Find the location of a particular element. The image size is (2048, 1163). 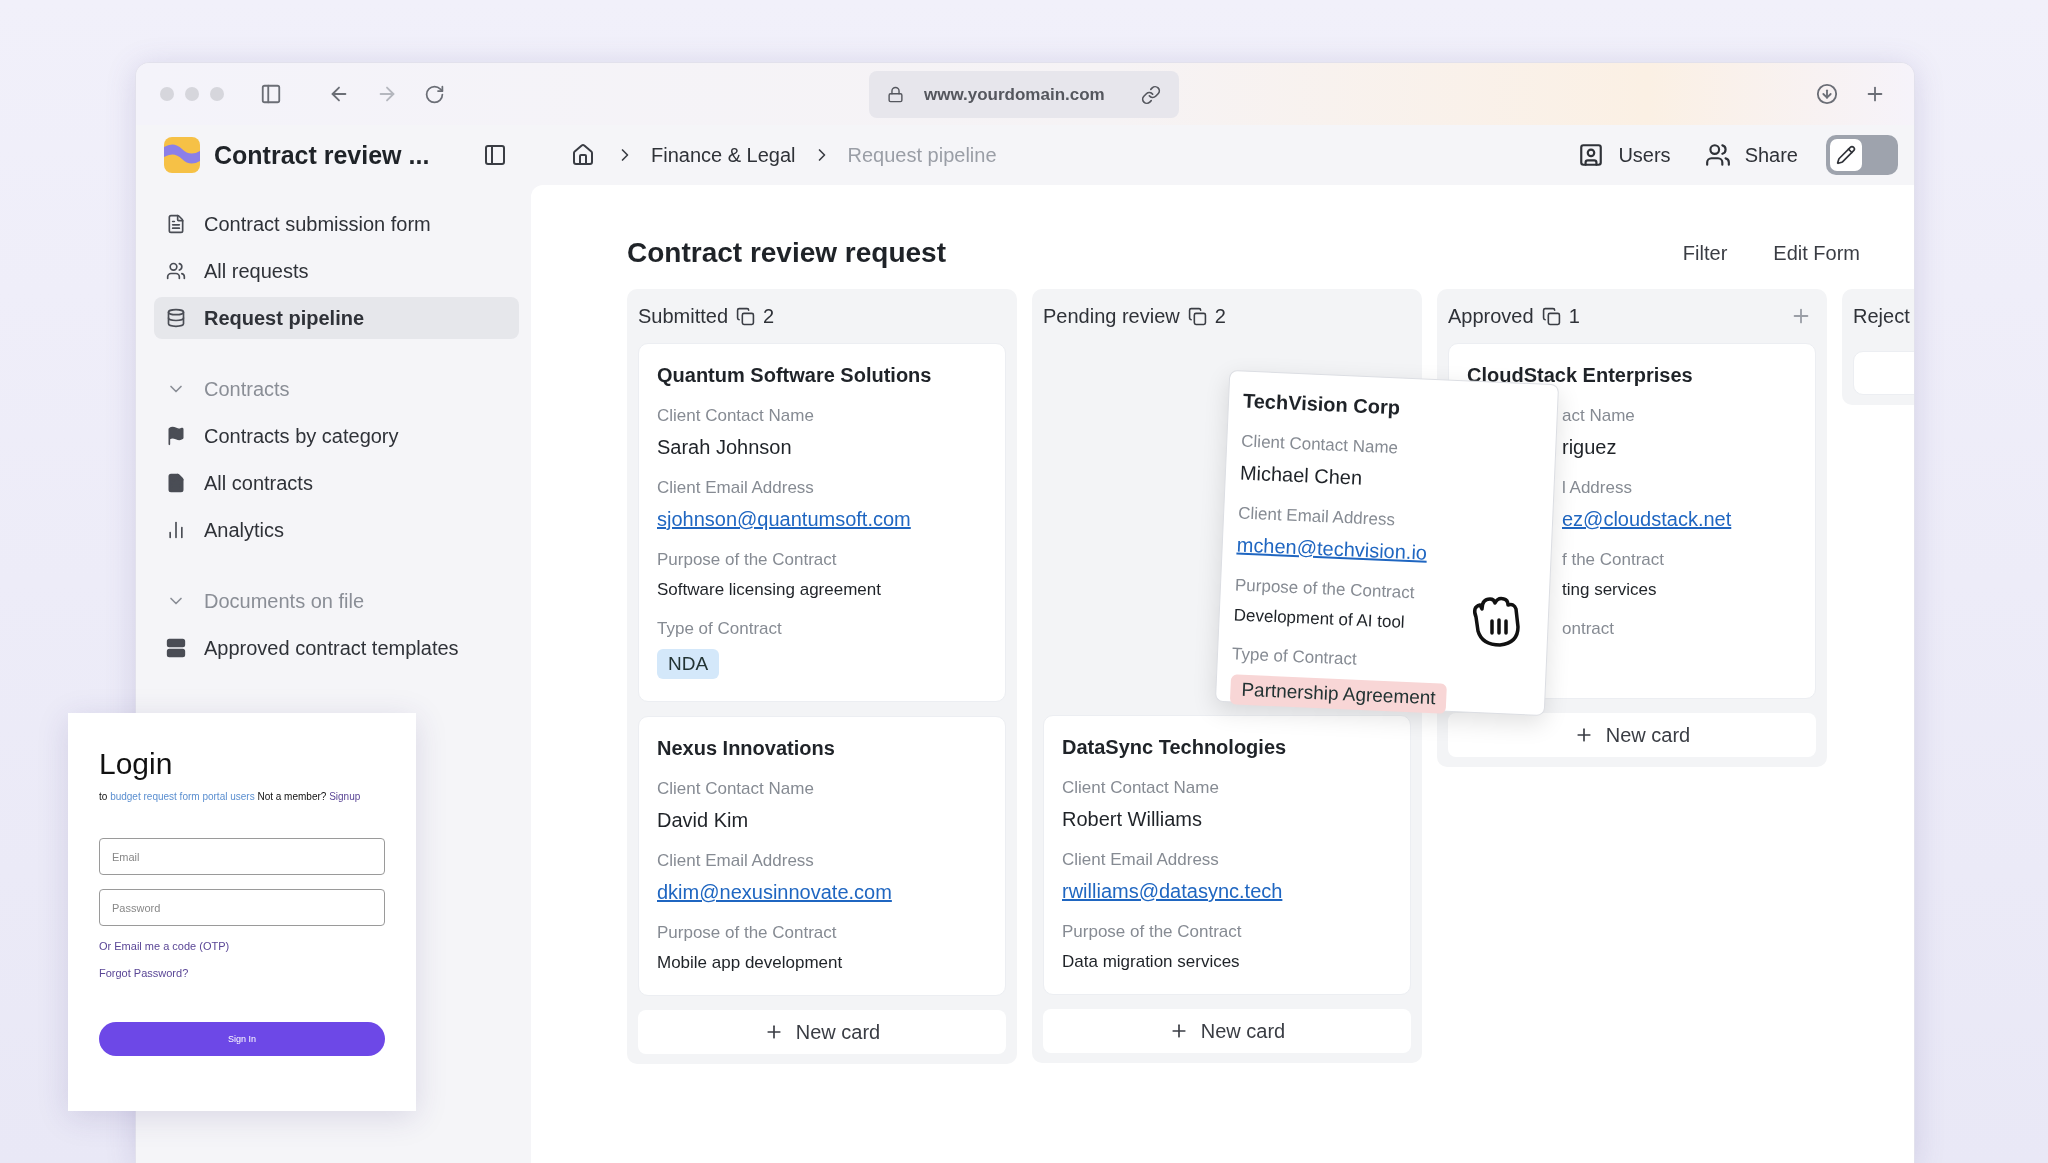

field-value: Sarah Johnson is located at coordinates (724, 447).